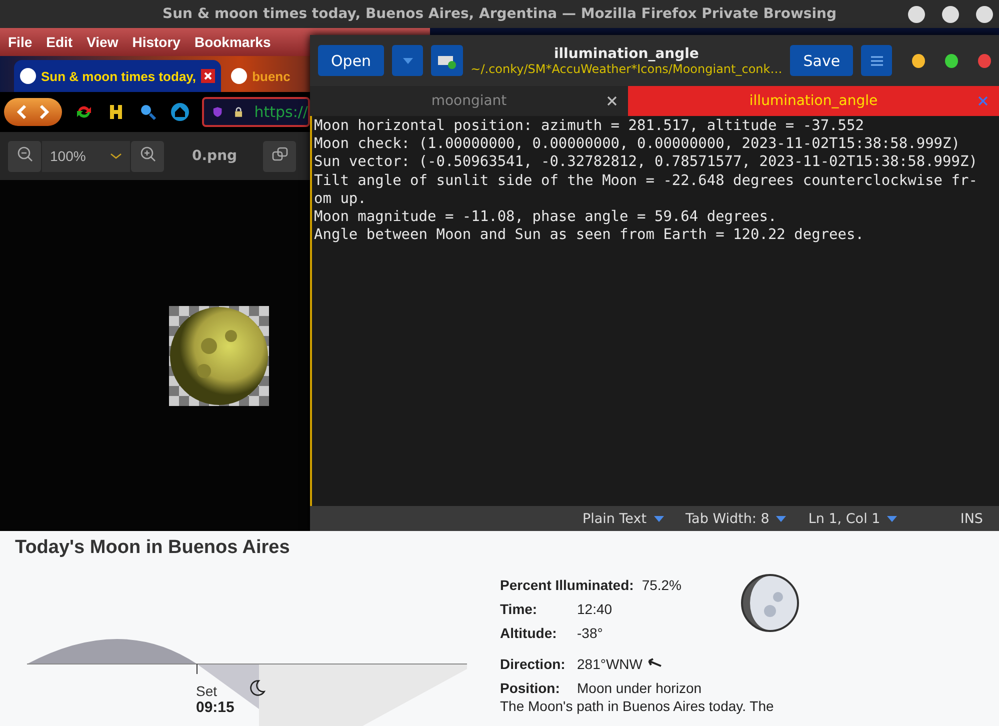 This screenshot has height=726, width=999. What do you see at coordinates (232, 42) in the screenshot?
I see `menu-item: Bookmarks` at bounding box center [232, 42].